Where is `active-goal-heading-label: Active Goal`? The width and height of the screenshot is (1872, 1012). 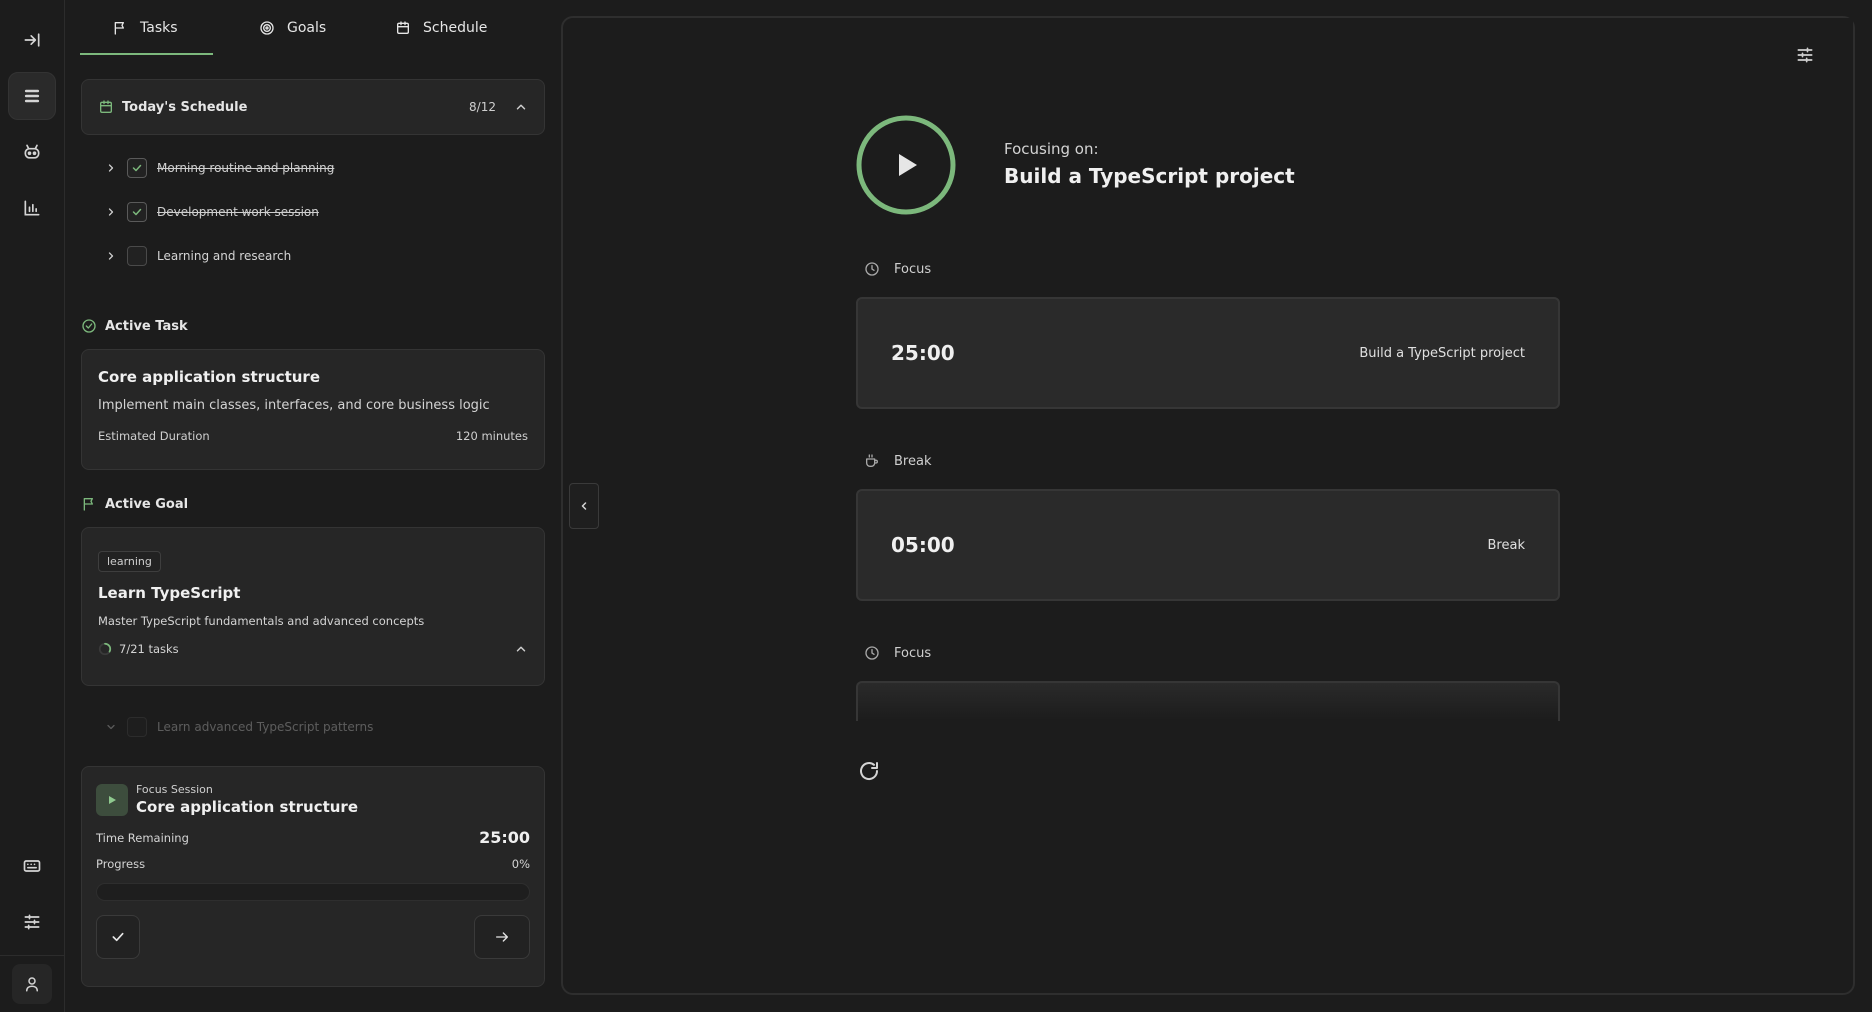 active-goal-heading-label: Active Goal is located at coordinates (147, 504).